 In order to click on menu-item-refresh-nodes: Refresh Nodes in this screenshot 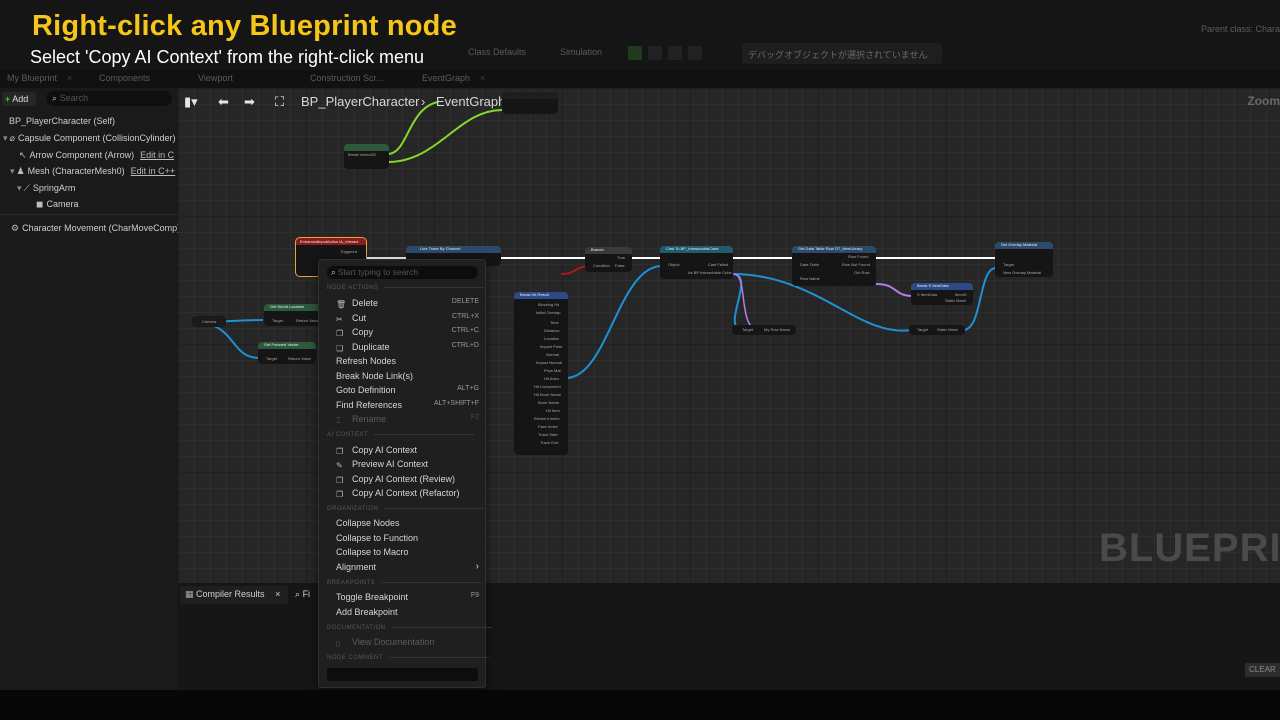, I will do `click(408, 363)`.